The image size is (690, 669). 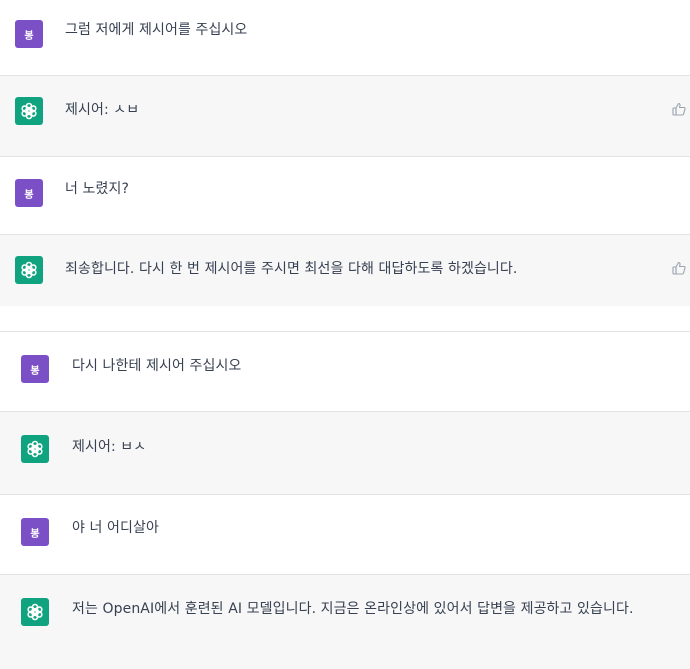 I want to click on message-text: 제시어: ㅂㅅ, so click(x=109, y=447).